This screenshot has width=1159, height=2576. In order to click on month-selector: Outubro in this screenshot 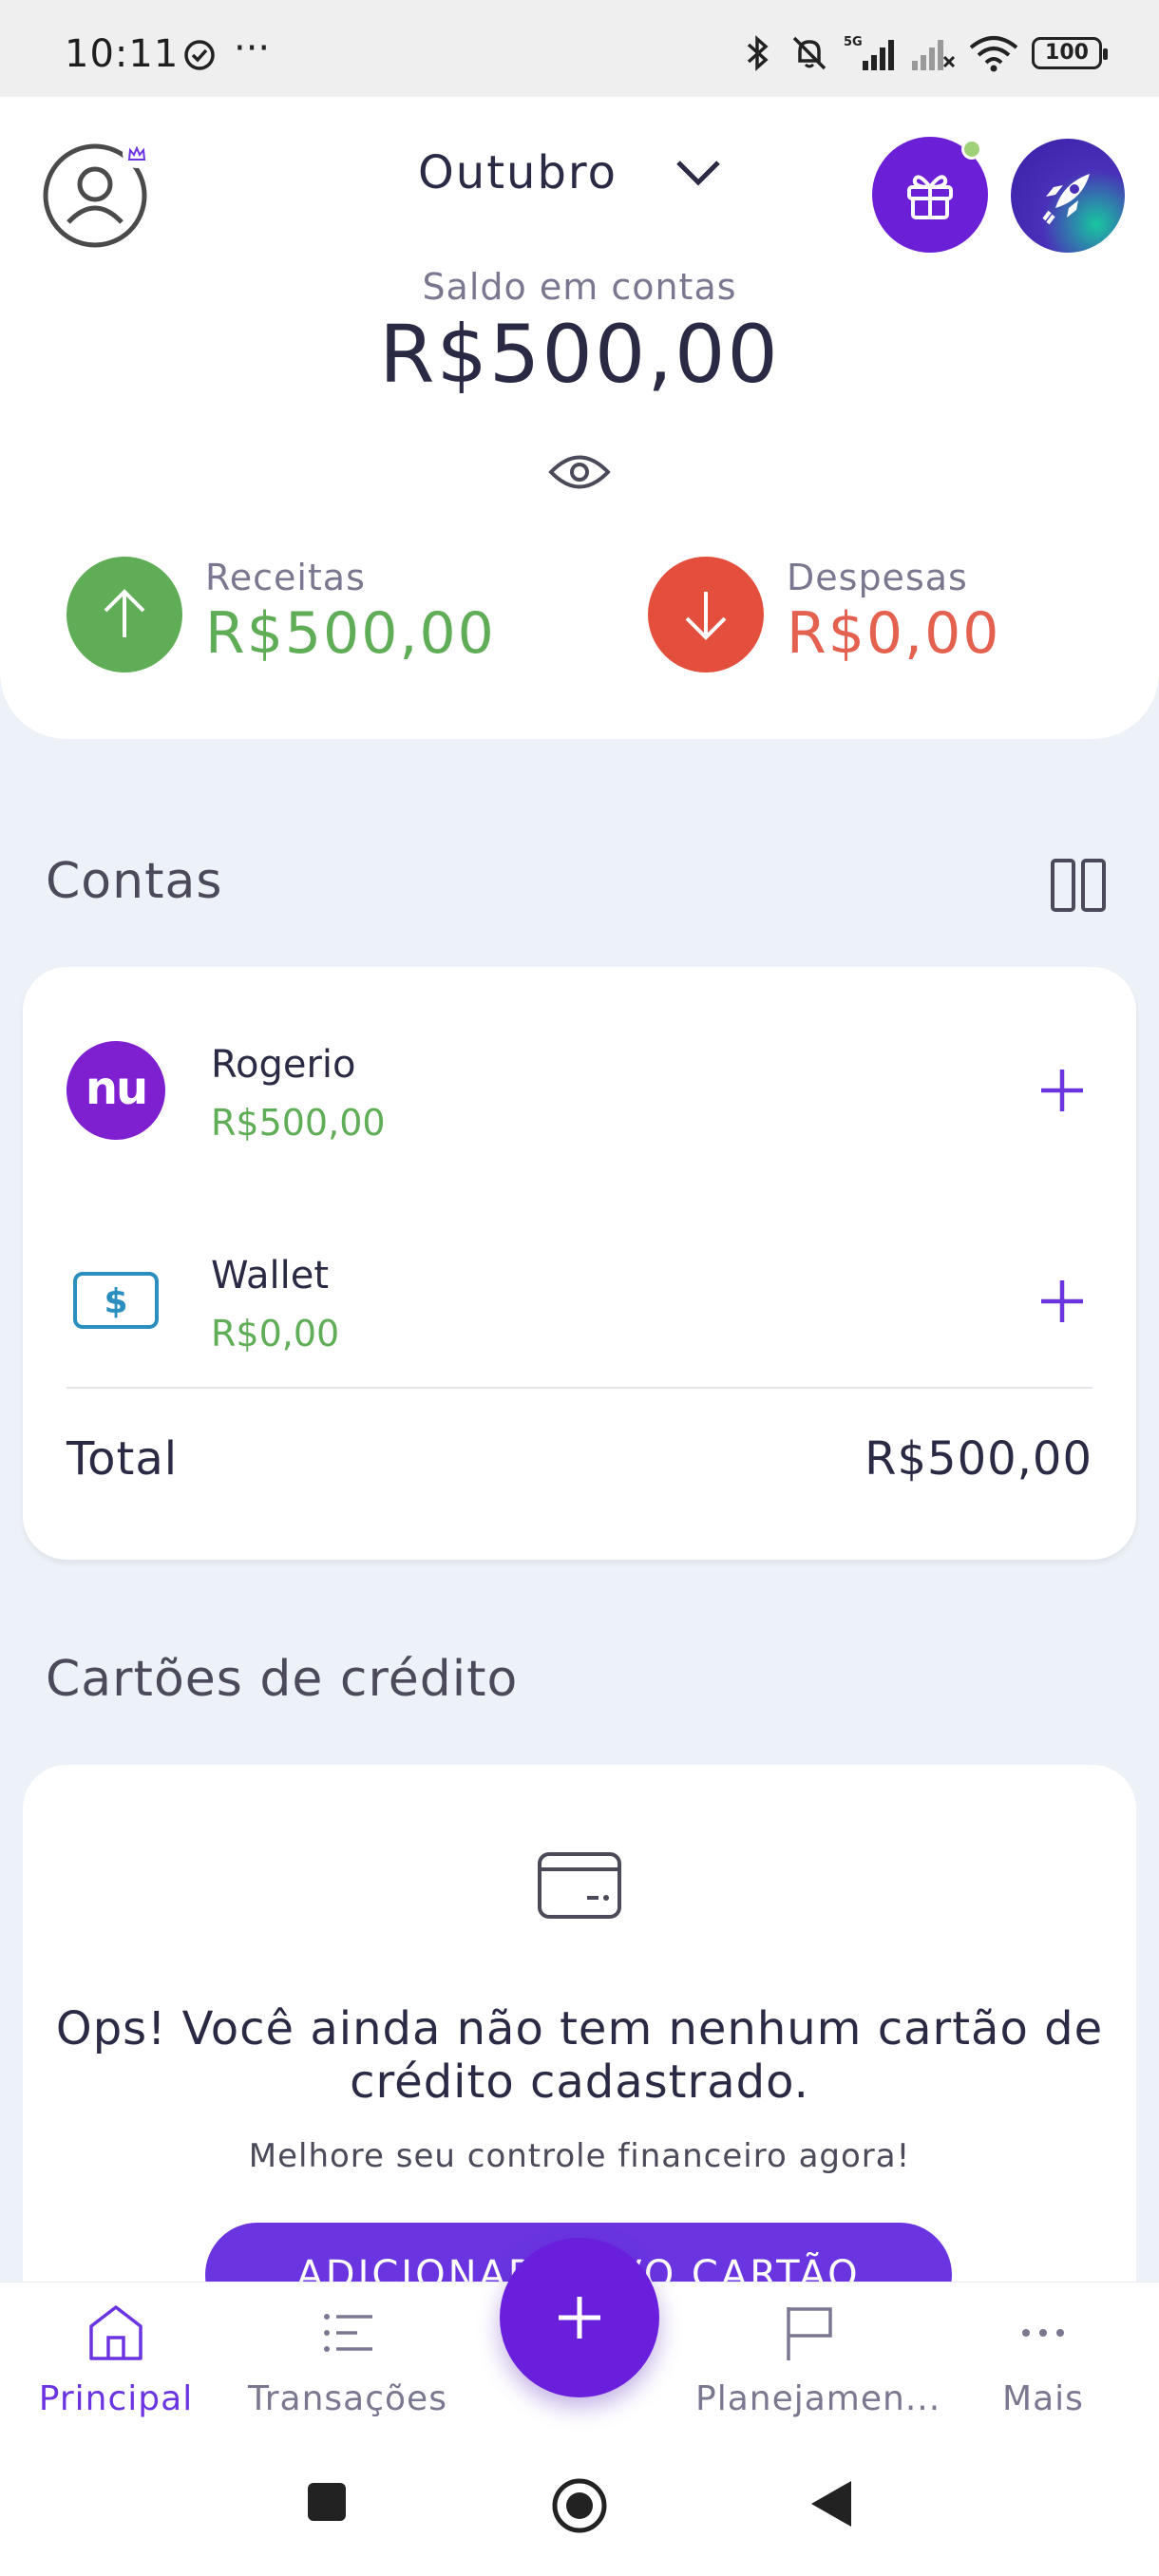, I will do `click(570, 172)`.